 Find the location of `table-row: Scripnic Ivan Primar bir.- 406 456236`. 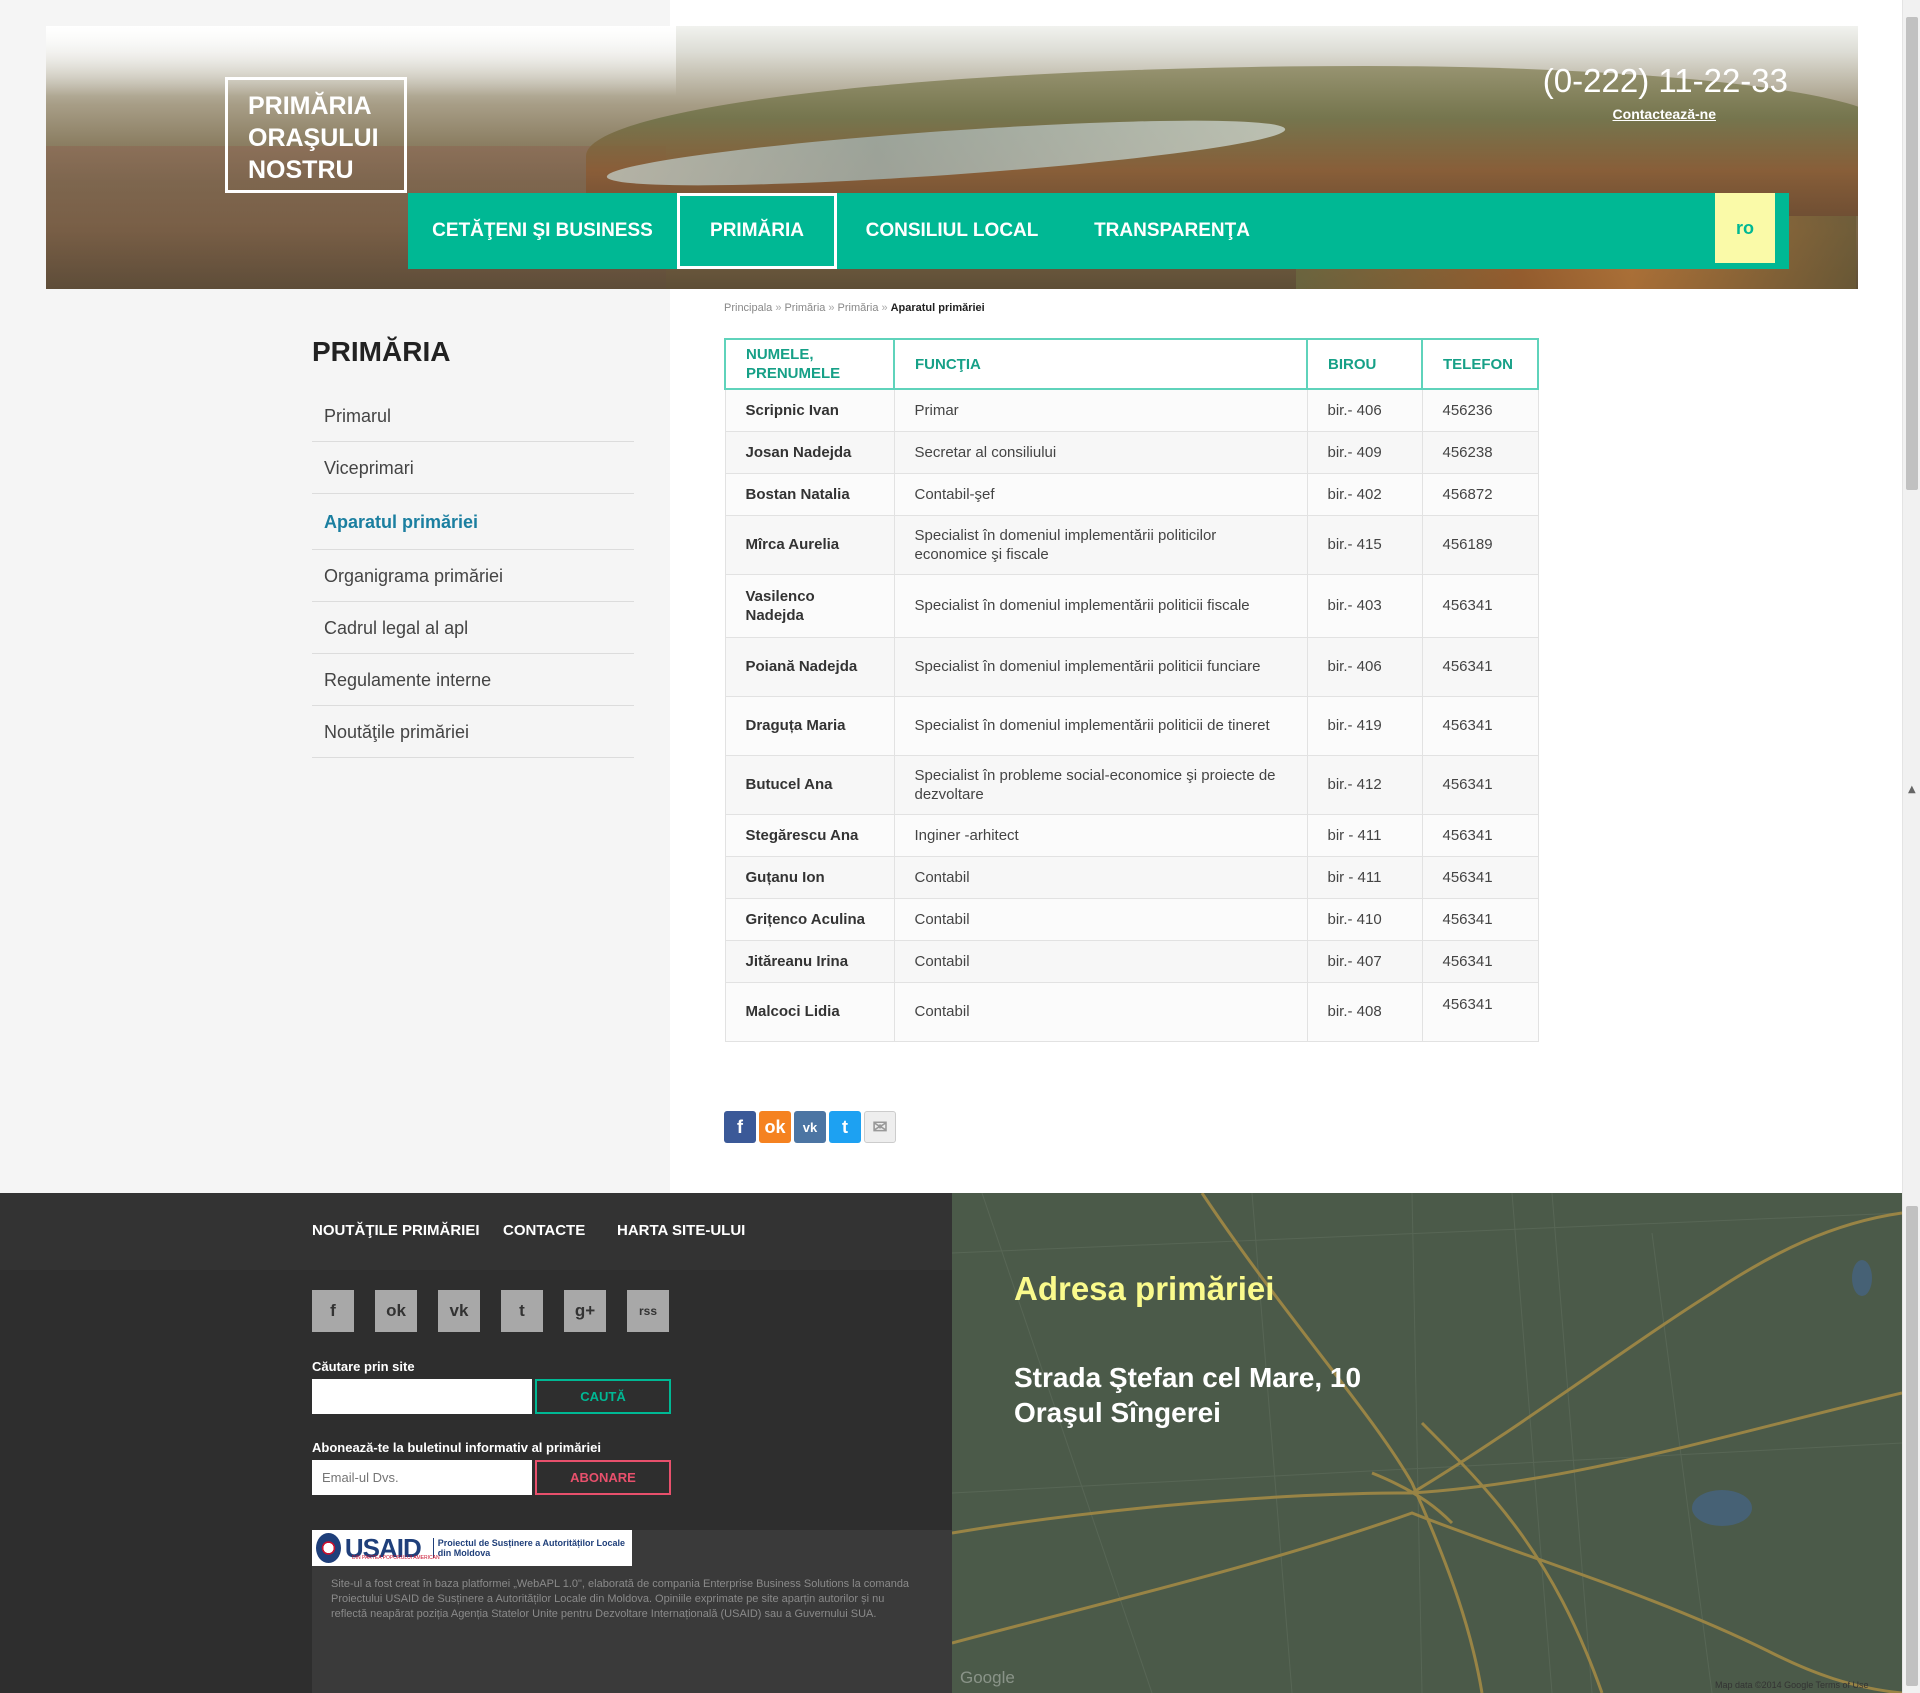

table-row: Scripnic Ivan Primar bir.- 406 456236 is located at coordinates (1131, 410).